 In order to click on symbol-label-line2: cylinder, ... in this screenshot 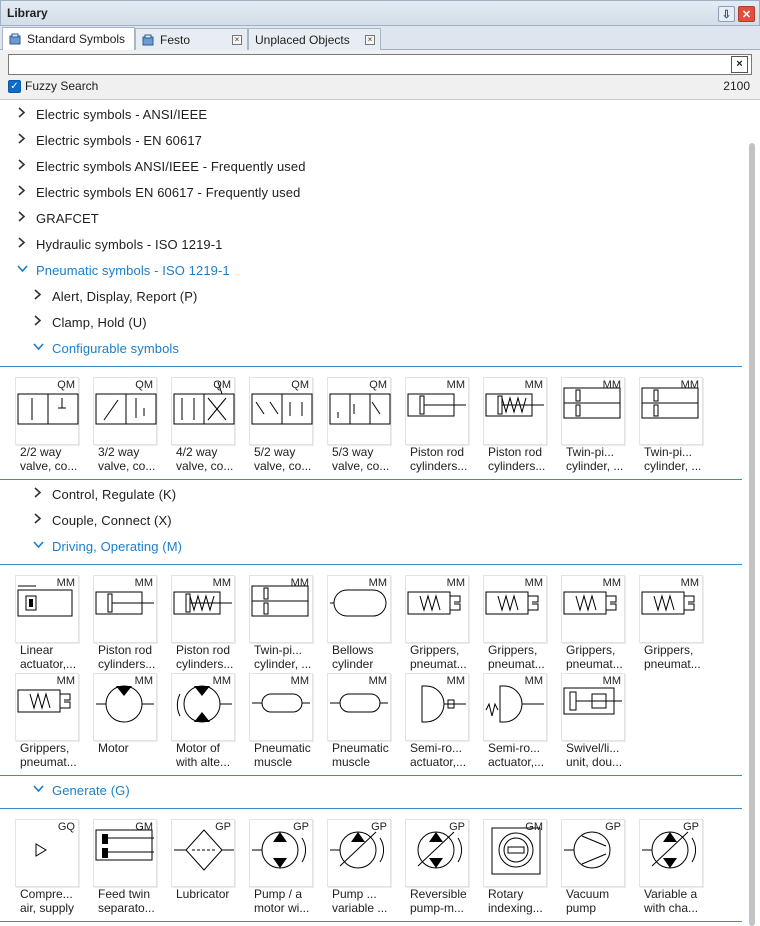, I will do `click(283, 664)`.